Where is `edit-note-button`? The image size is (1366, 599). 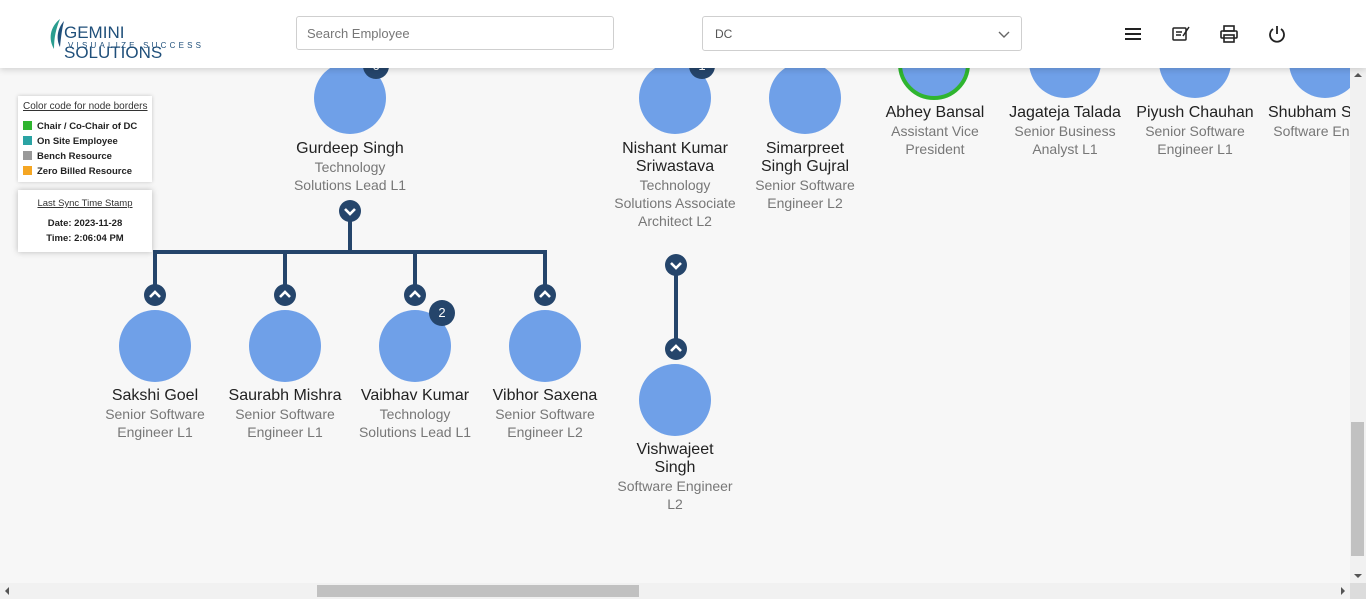
edit-note-button is located at coordinates (1181, 34).